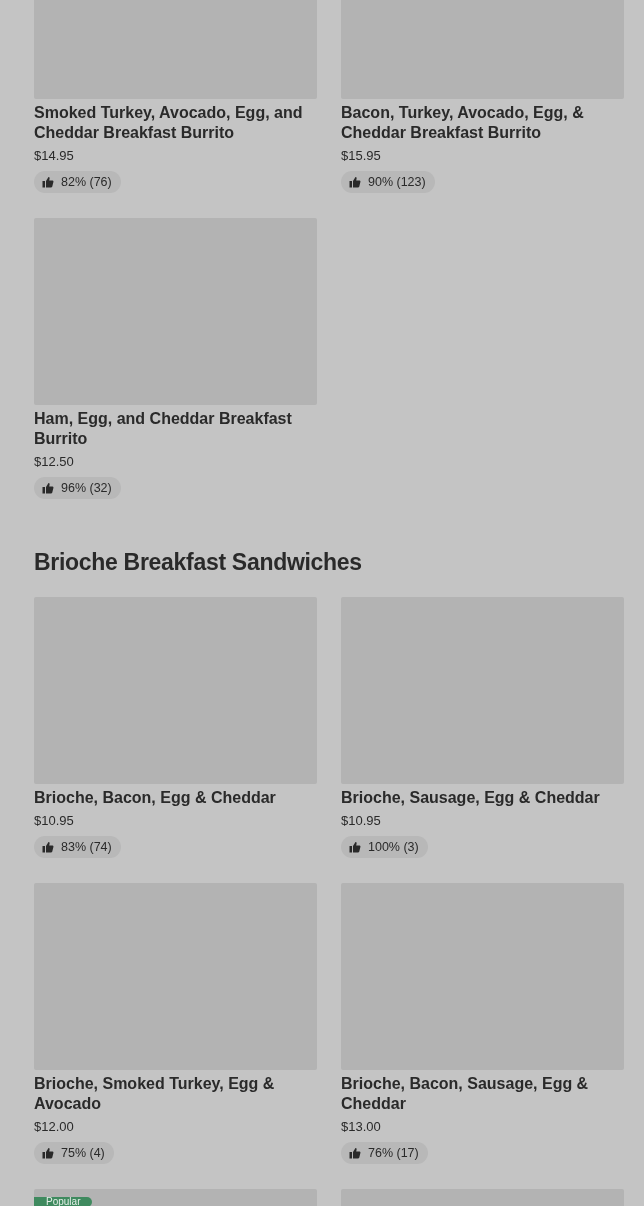  What do you see at coordinates (54, 1127) in the screenshot?
I see `dish-price: $12.00` at bounding box center [54, 1127].